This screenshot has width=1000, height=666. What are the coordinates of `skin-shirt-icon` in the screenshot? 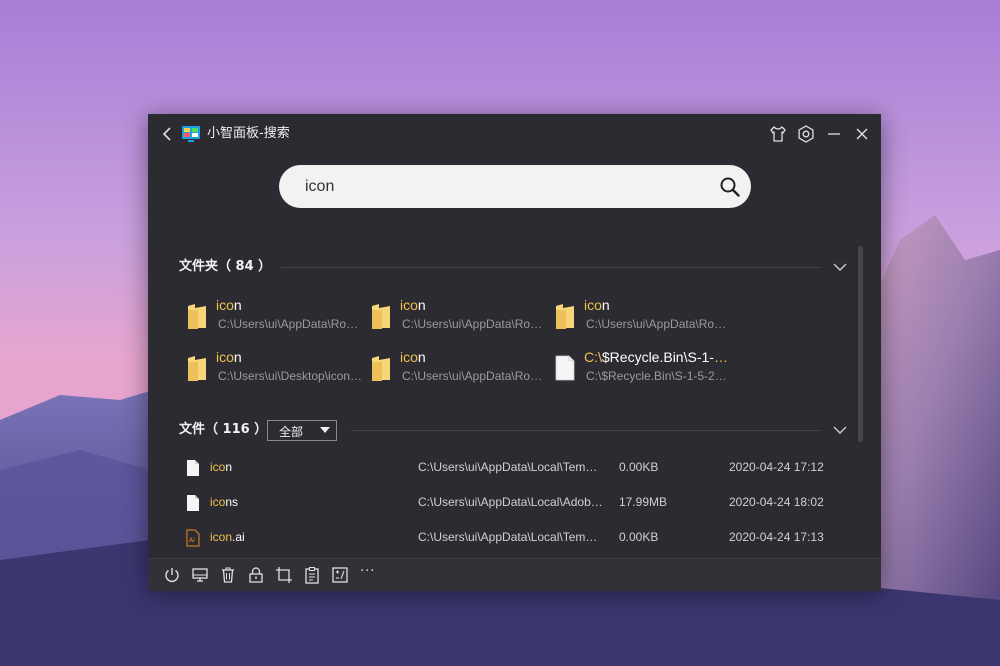 It's located at (778, 134).